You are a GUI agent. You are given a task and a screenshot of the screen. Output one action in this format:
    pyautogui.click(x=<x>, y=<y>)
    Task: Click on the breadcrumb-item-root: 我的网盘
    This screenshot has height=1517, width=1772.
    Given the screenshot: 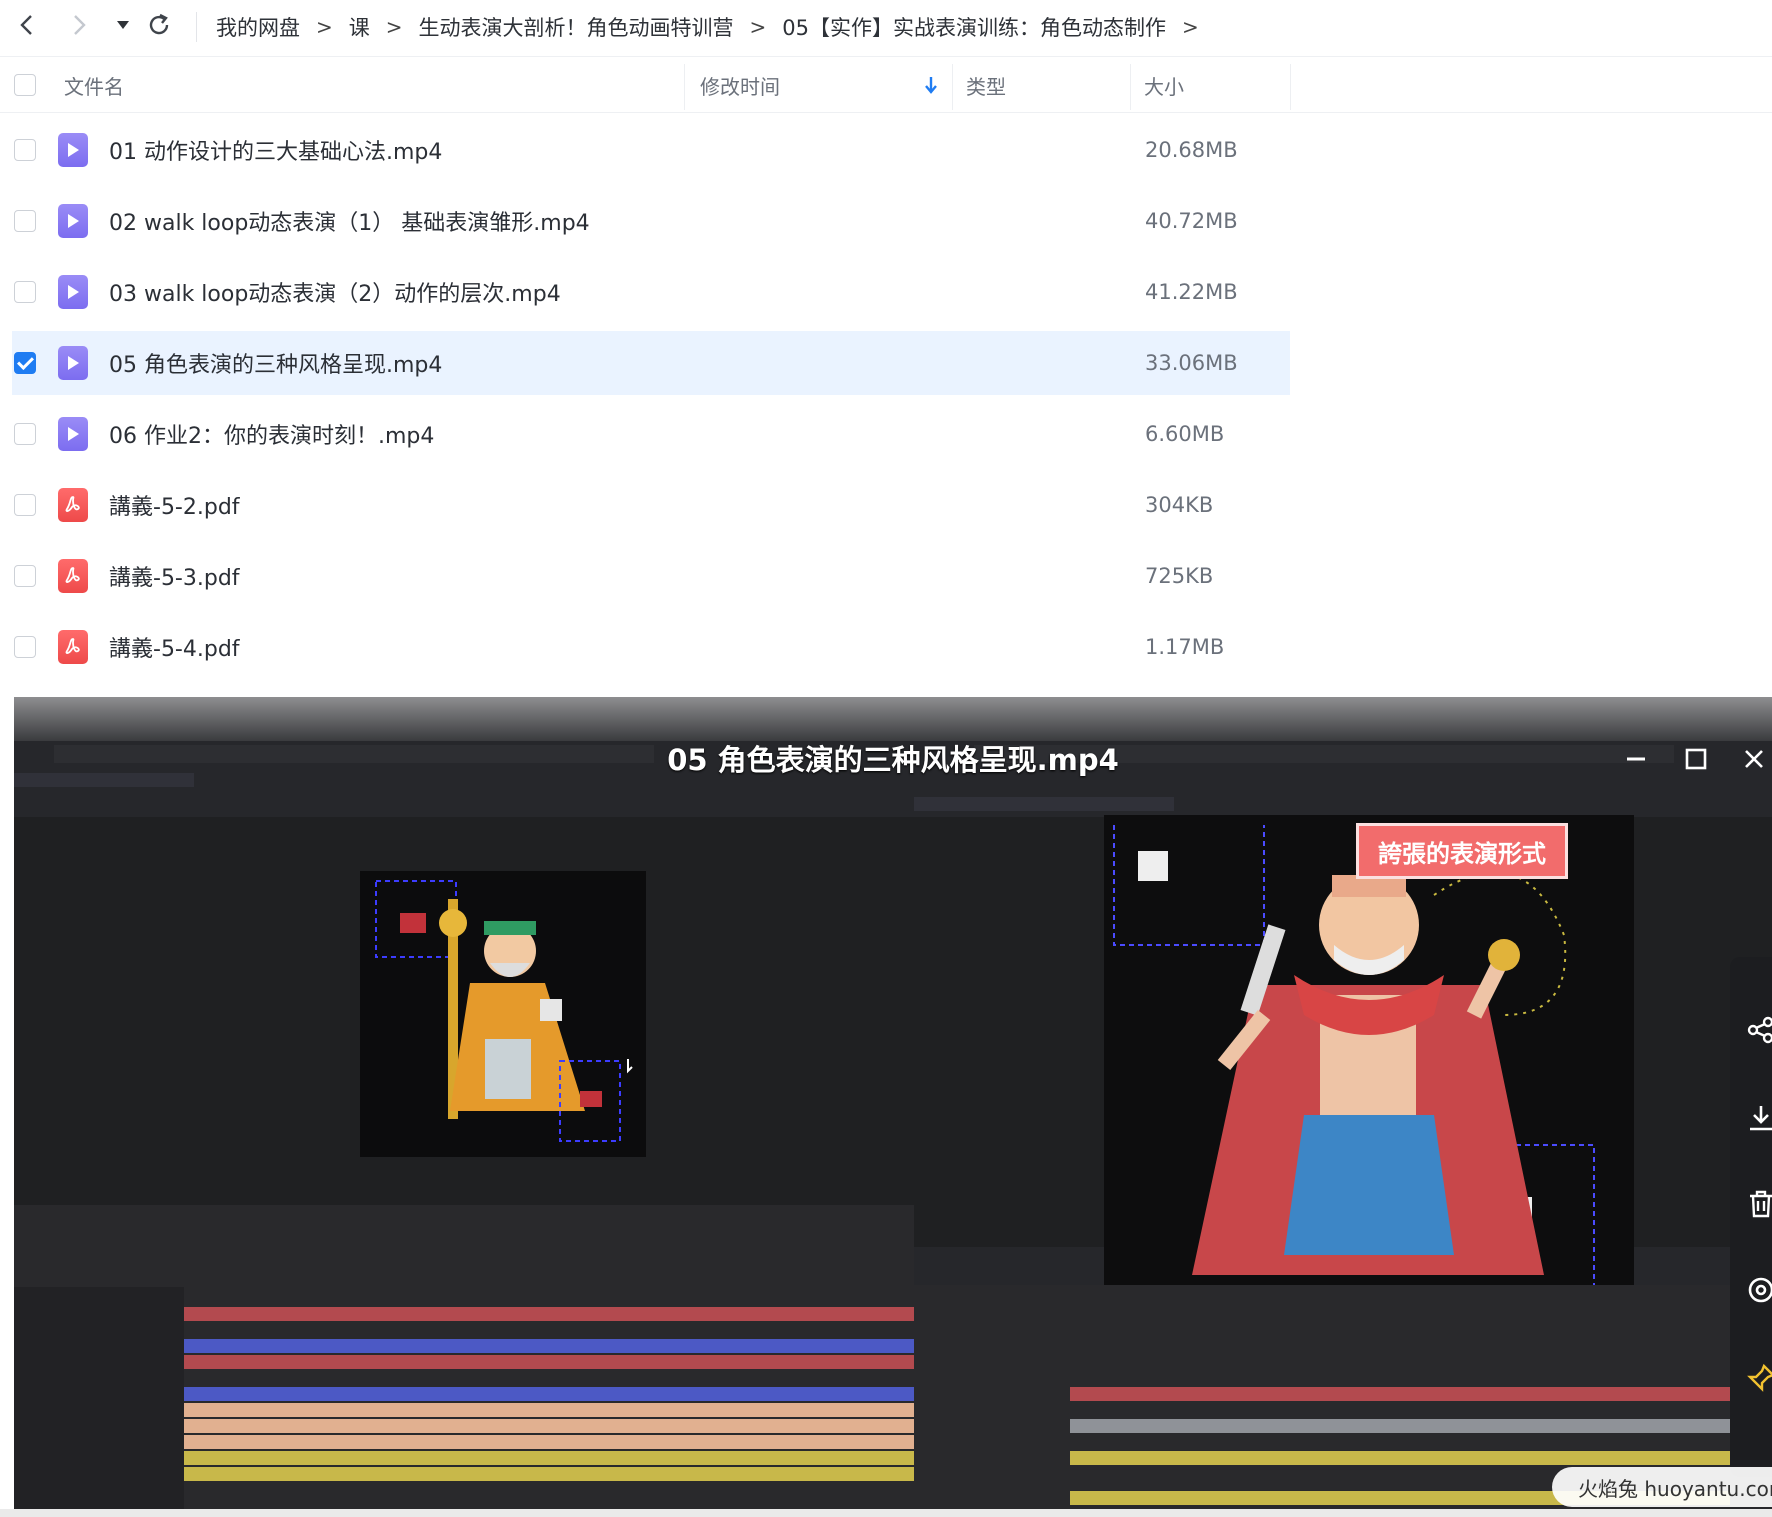 What is the action you would take?
    pyautogui.click(x=258, y=27)
    